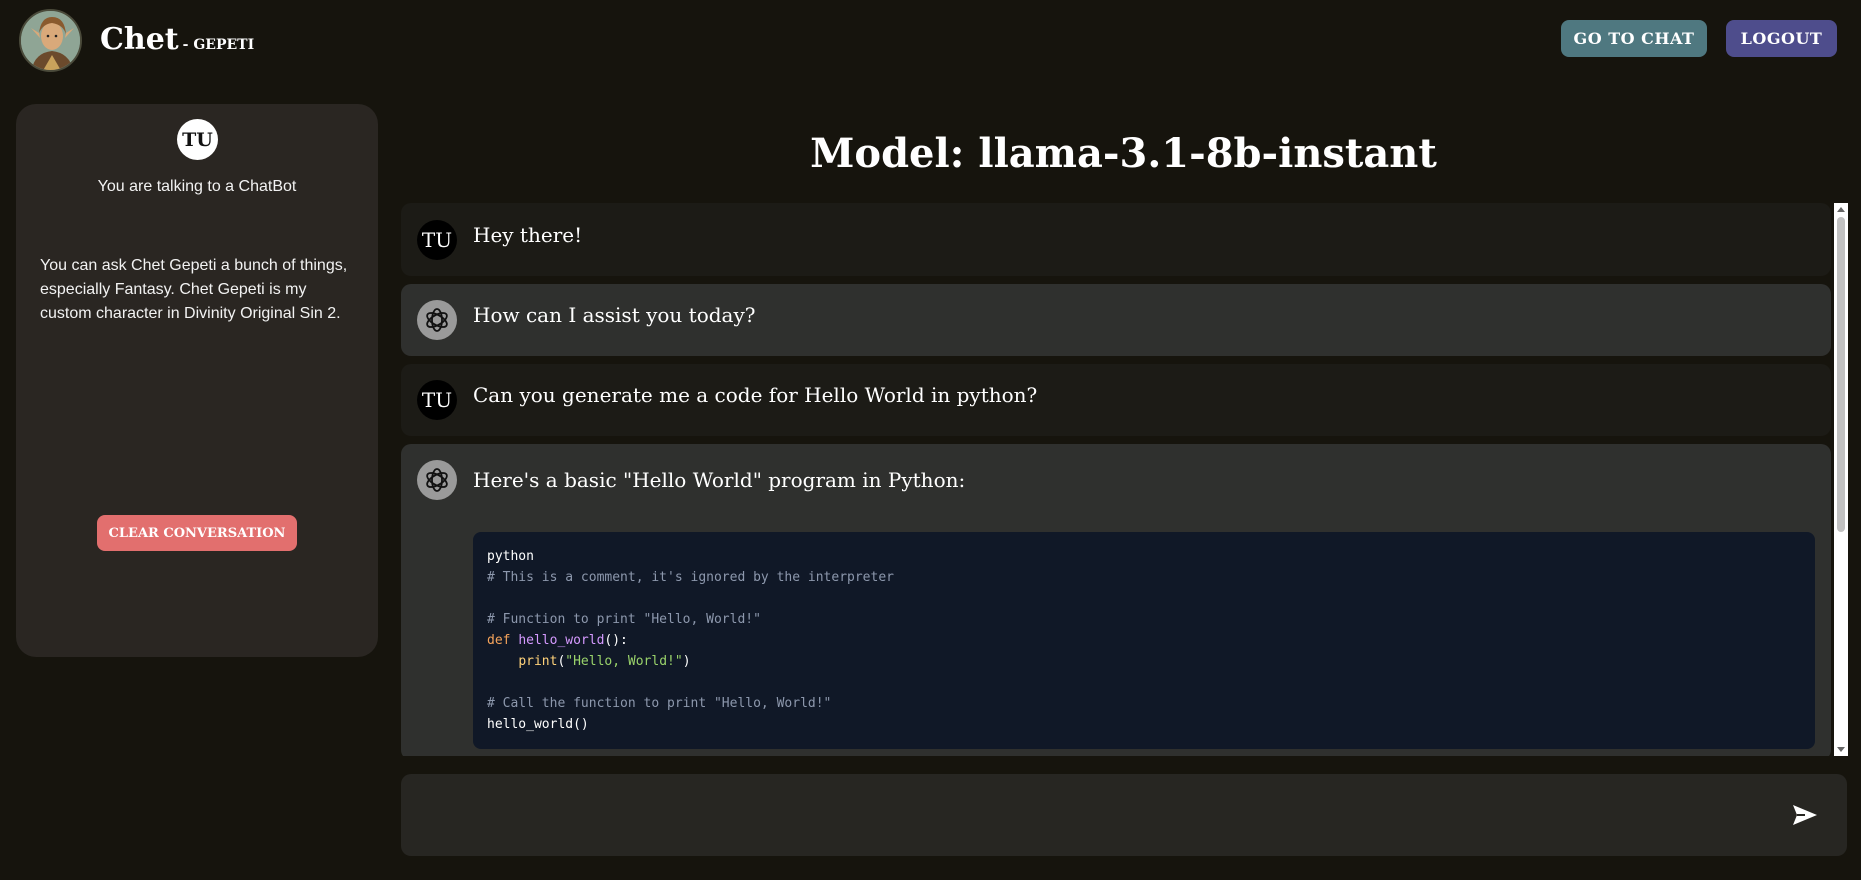 The width and height of the screenshot is (1861, 880). Describe the element at coordinates (538, 661) in the screenshot. I see `code-call: print` at that location.